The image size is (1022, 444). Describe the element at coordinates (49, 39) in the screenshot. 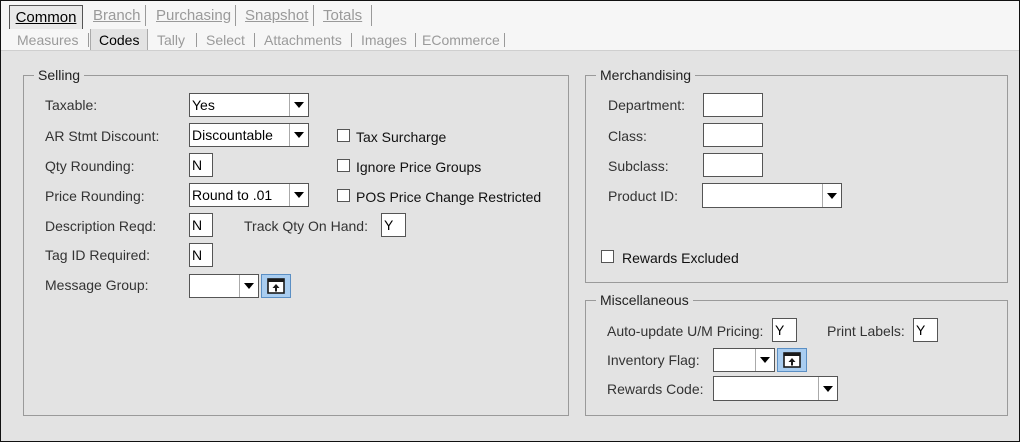

I see `tab-measures: Measures` at that location.